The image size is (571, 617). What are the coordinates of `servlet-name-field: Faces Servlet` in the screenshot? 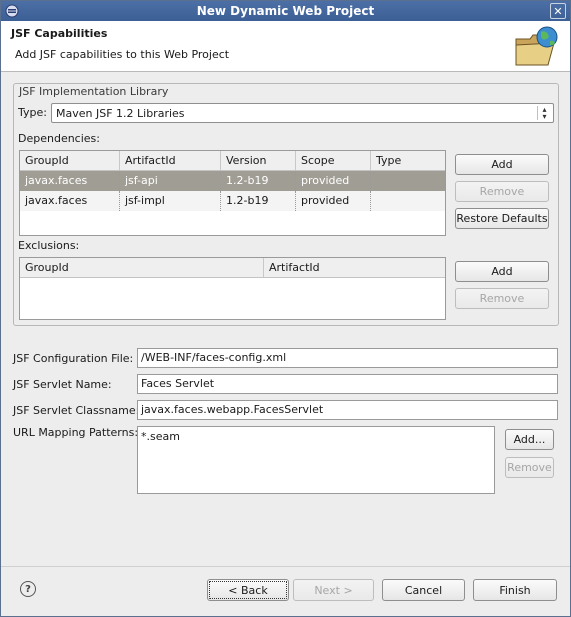 It's located at (347, 384).